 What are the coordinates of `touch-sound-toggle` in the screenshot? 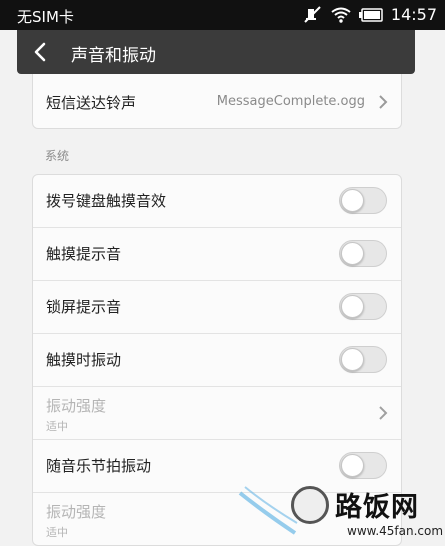 It's located at (363, 253).